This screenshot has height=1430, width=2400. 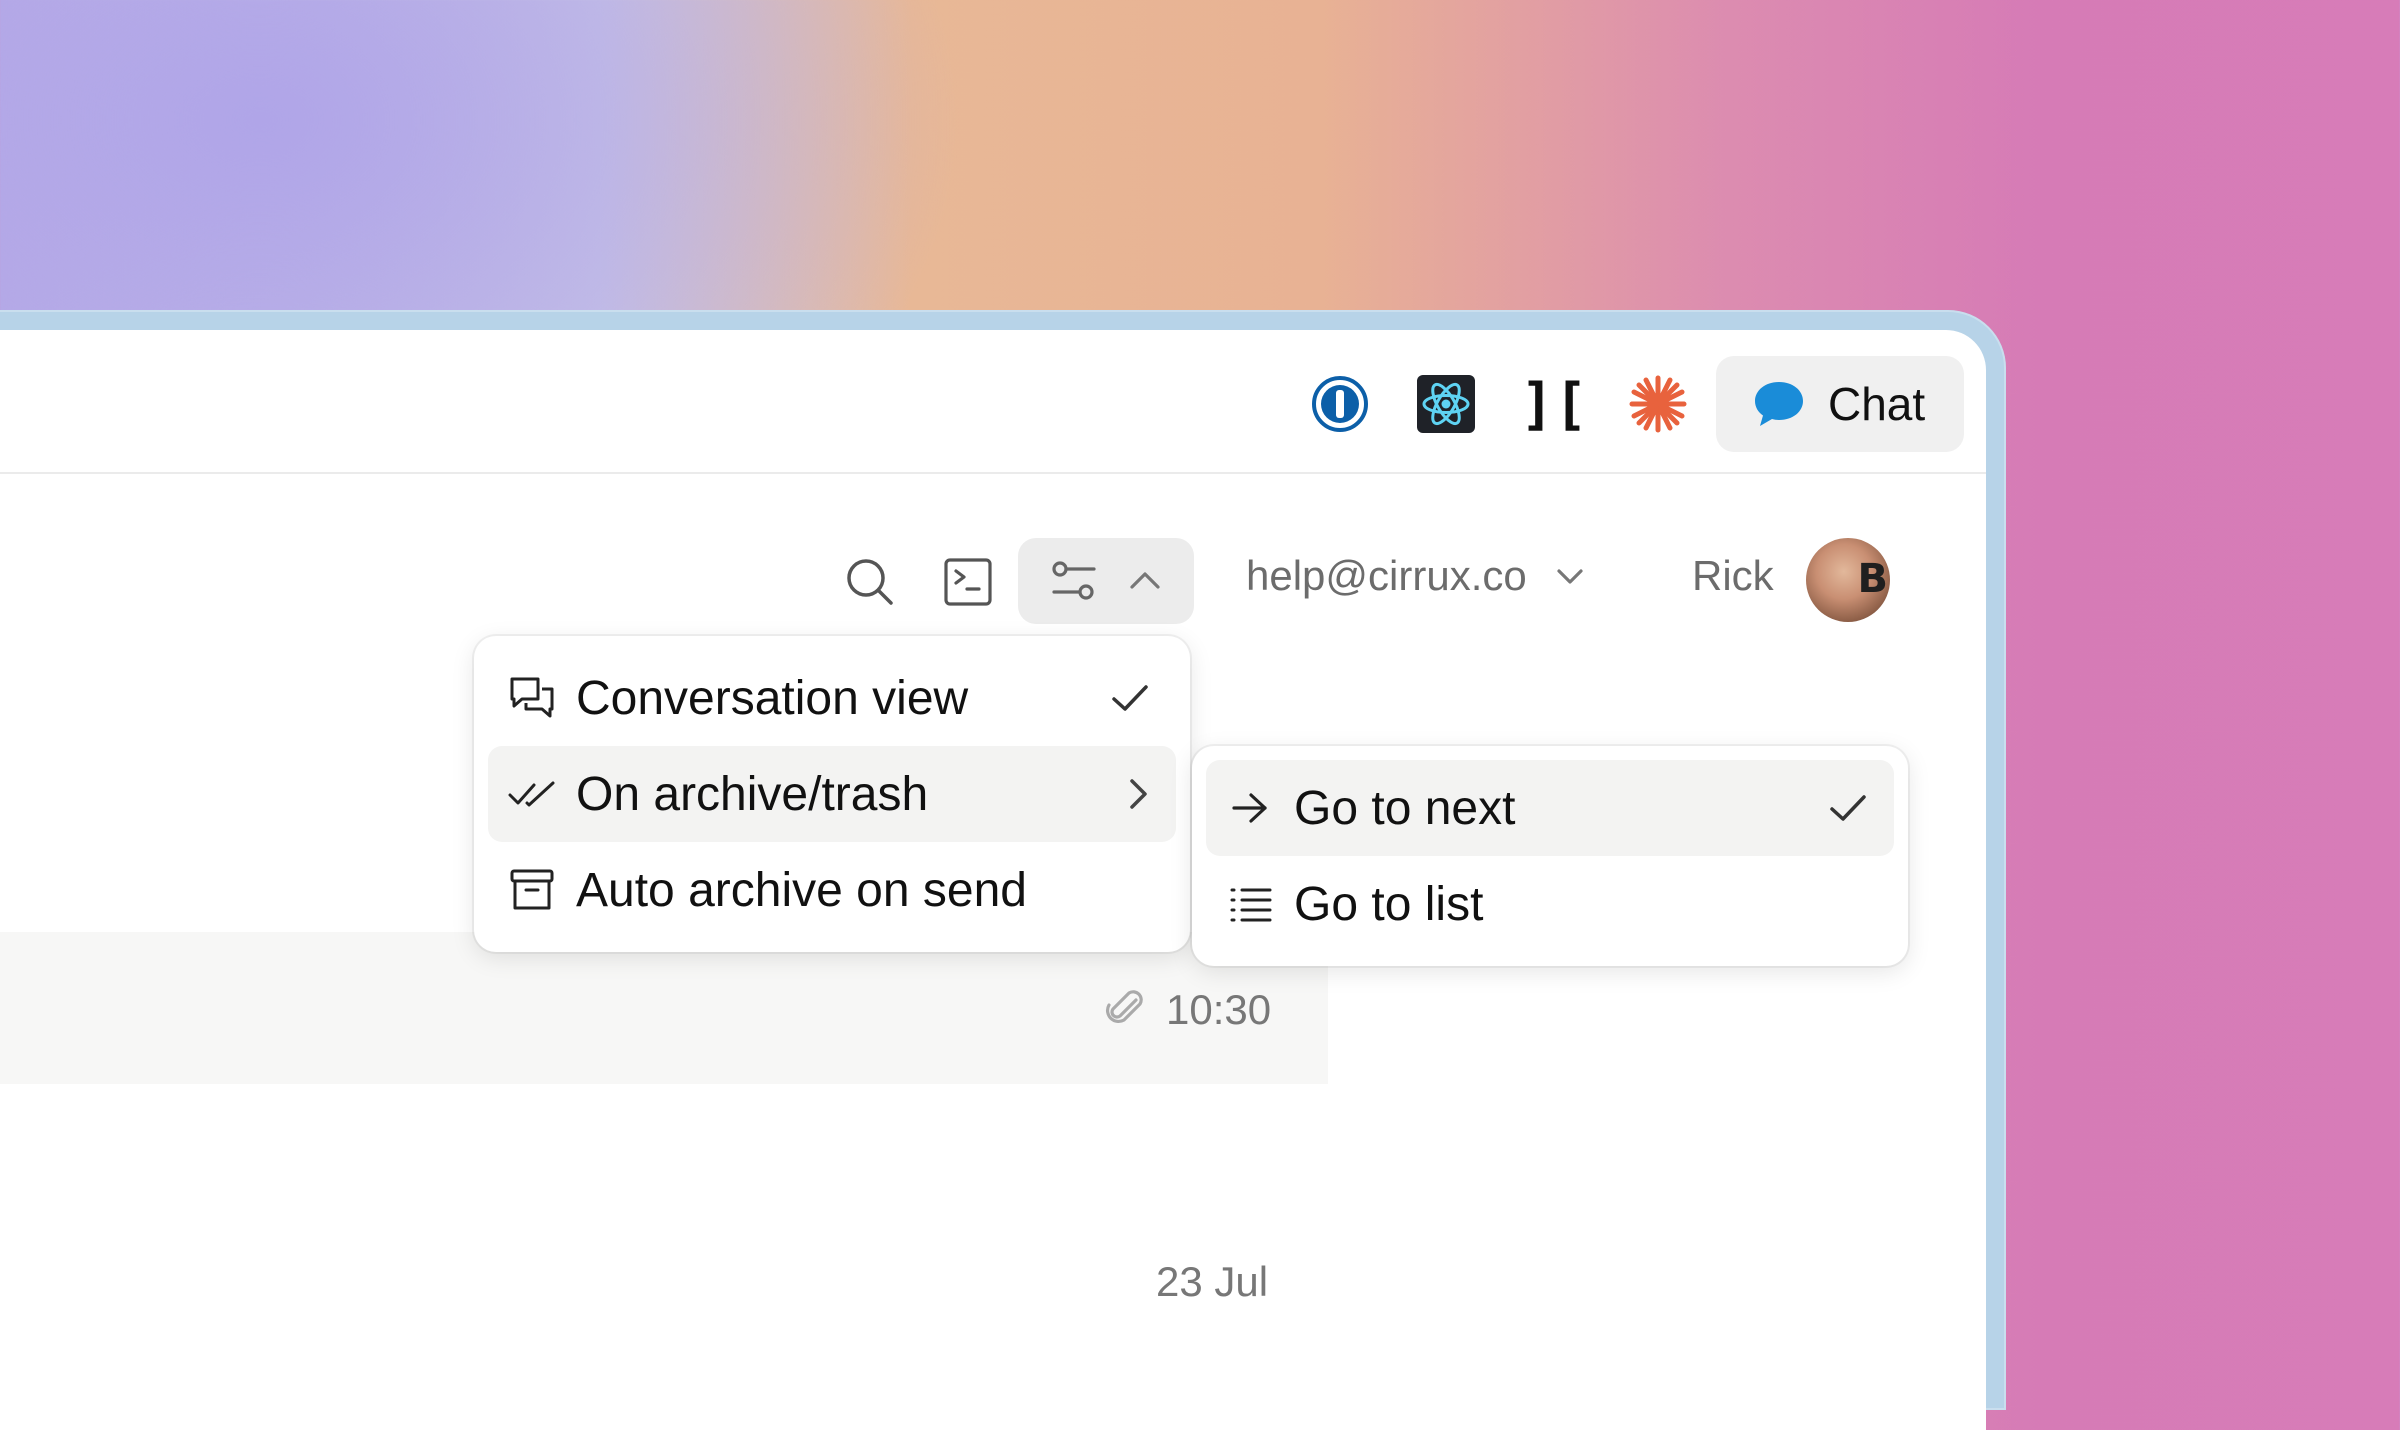 What do you see at coordinates (1873, 579) in the screenshot?
I see `avatar-letter: B` at bounding box center [1873, 579].